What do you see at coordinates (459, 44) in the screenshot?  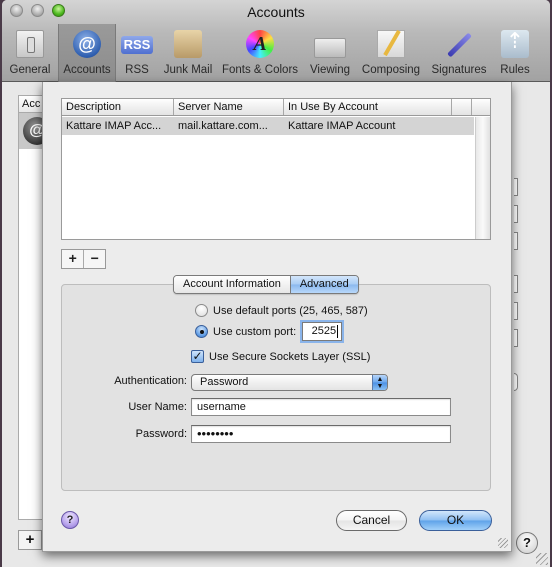 I see `signatures-pen-icon` at bounding box center [459, 44].